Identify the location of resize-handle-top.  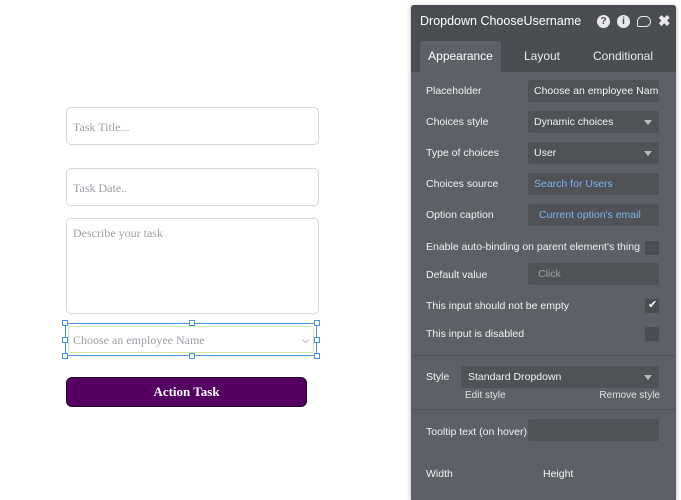
(192, 323).